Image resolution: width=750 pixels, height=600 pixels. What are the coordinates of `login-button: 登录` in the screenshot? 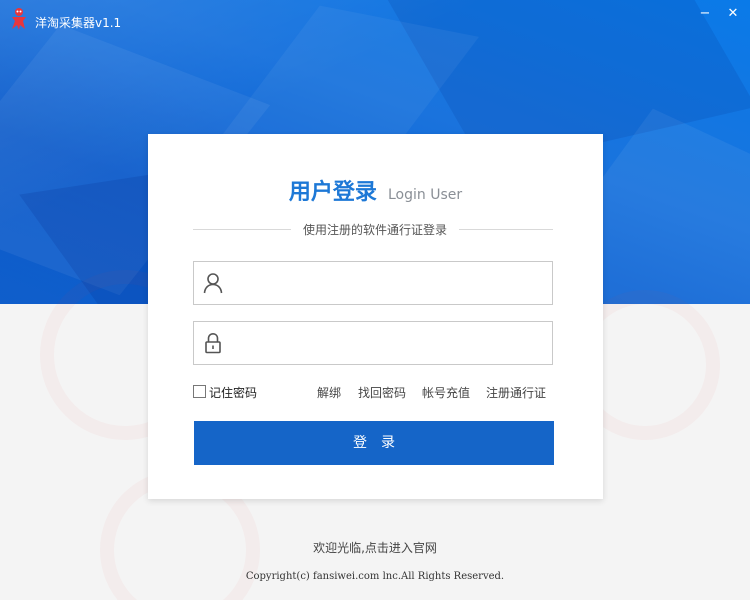 It's located at (374, 443).